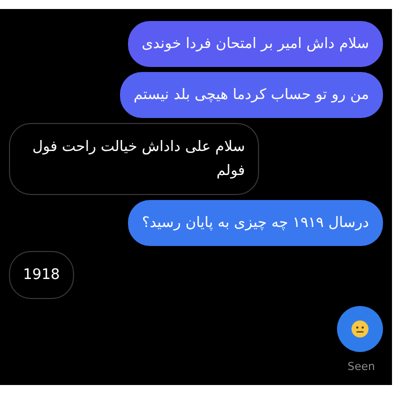 This screenshot has width=400, height=400. What do you see at coordinates (255, 223) in the screenshot?
I see `sent-message: درسال ۱۹۱۹ چه چیزی به پایان رسید؟` at bounding box center [255, 223].